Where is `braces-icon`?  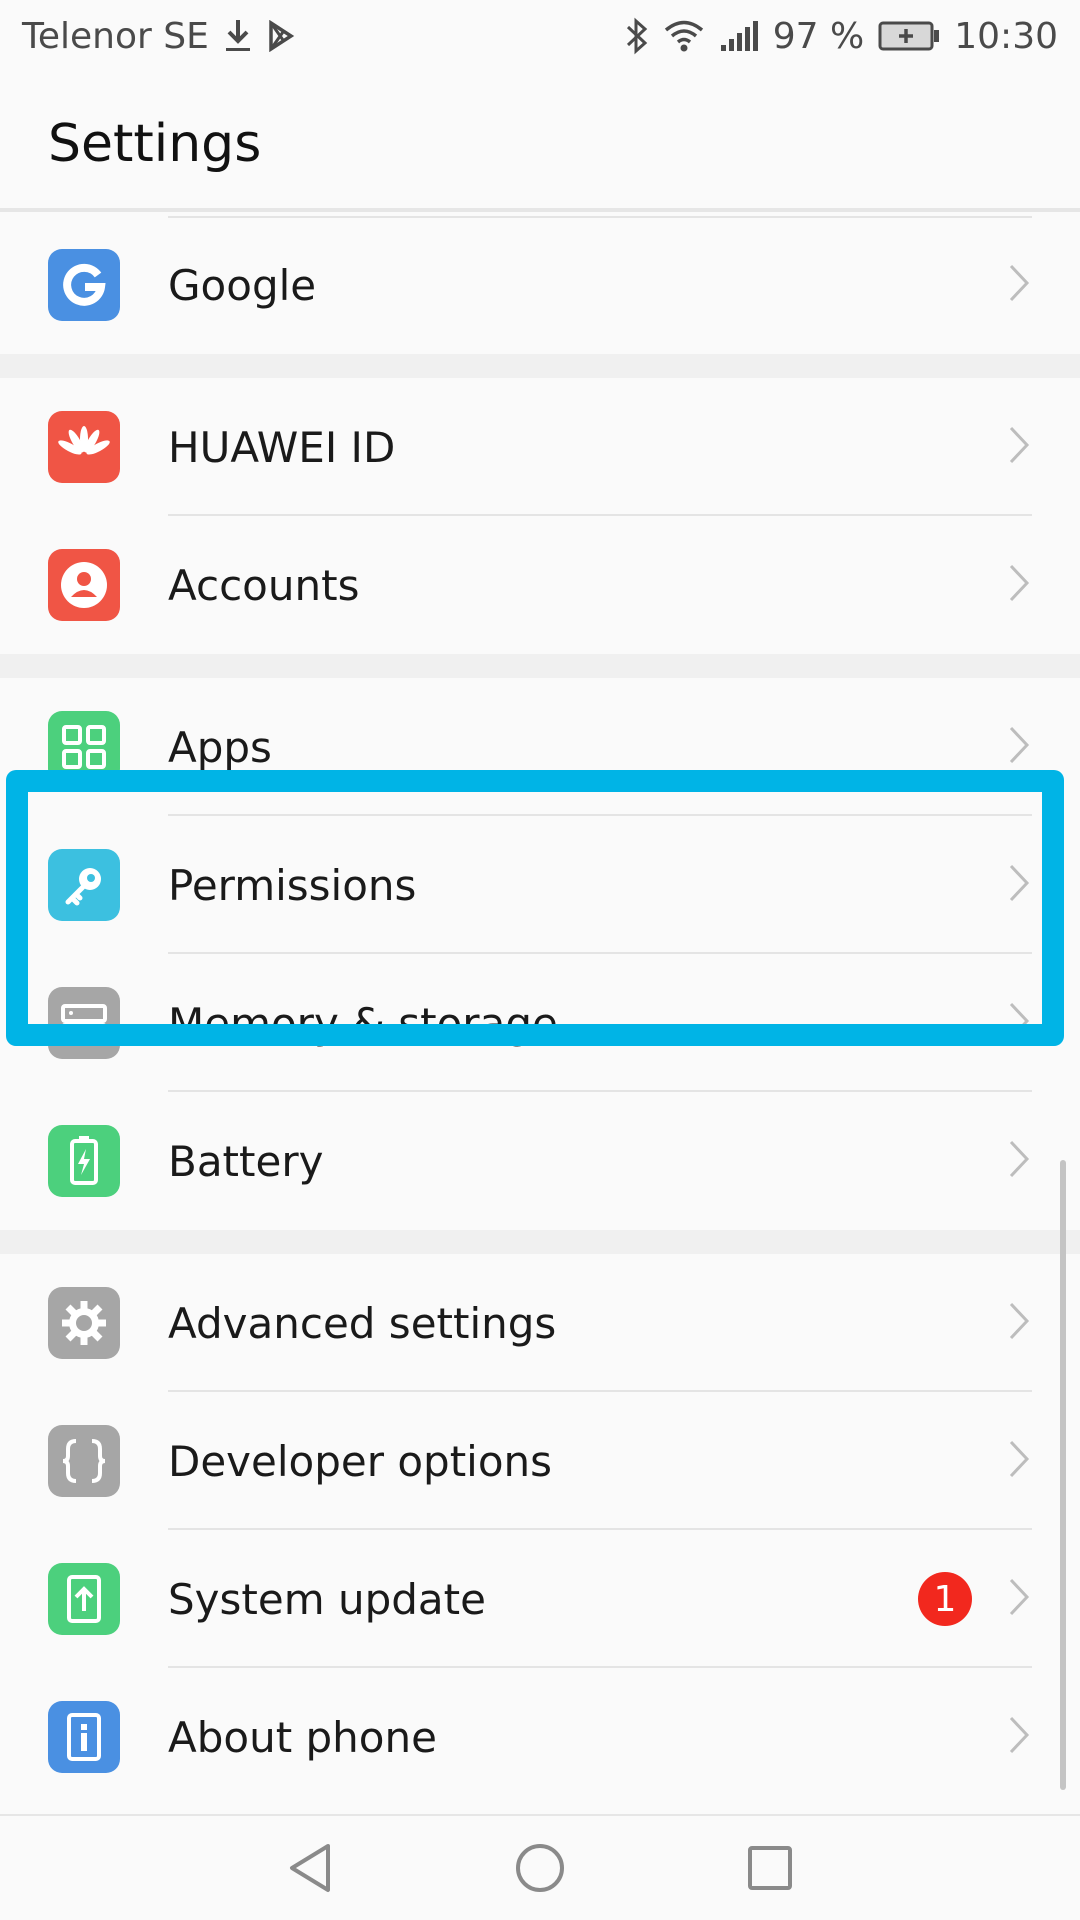
braces-icon is located at coordinates (84, 1461).